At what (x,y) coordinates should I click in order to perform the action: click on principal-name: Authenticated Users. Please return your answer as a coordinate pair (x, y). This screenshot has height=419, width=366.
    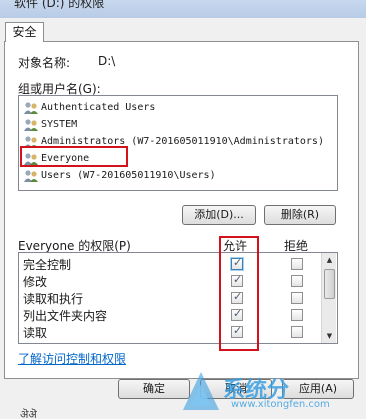
    Looking at the image, I should click on (98, 107).